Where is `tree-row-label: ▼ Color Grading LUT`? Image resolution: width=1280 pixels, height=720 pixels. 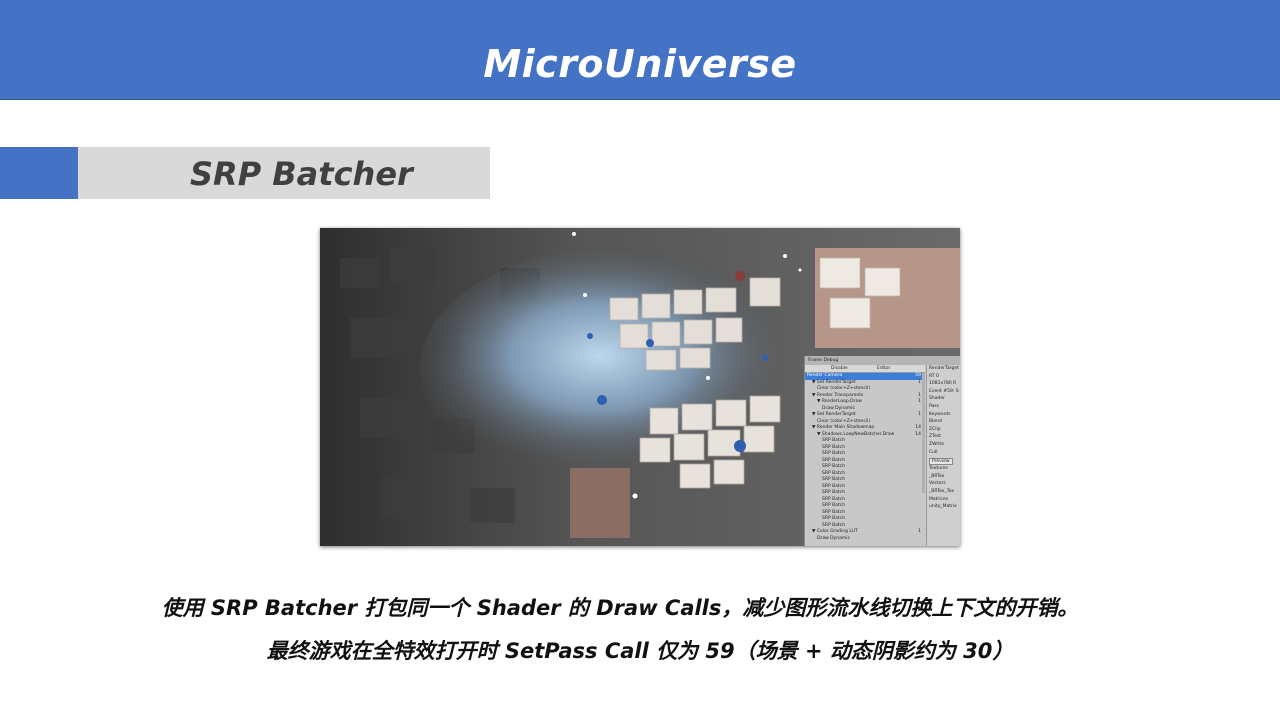
tree-row-label: ▼ Color Grading LUT is located at coordinates (835, 531).